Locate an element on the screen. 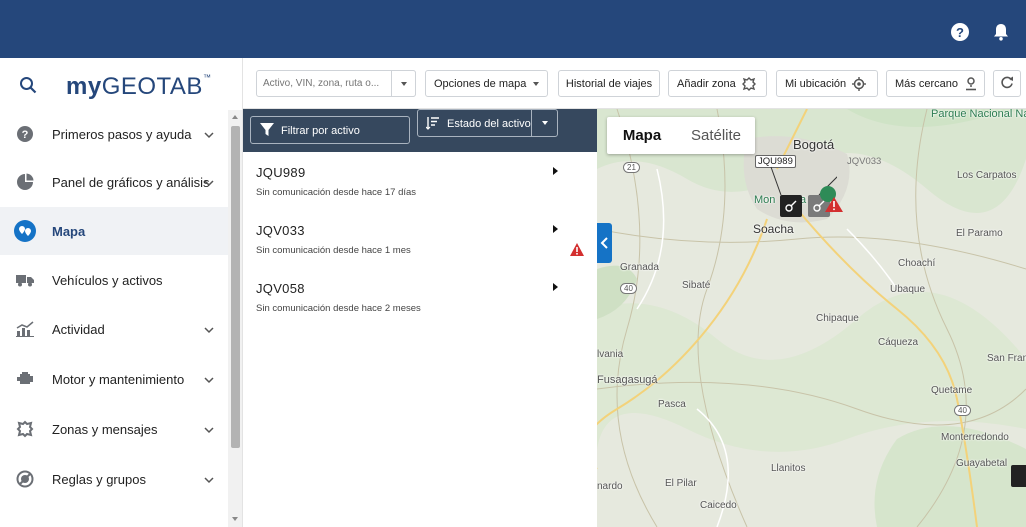  asset-status: Sin comunicación desde hace 17 días is located at coordinates (336, 192).